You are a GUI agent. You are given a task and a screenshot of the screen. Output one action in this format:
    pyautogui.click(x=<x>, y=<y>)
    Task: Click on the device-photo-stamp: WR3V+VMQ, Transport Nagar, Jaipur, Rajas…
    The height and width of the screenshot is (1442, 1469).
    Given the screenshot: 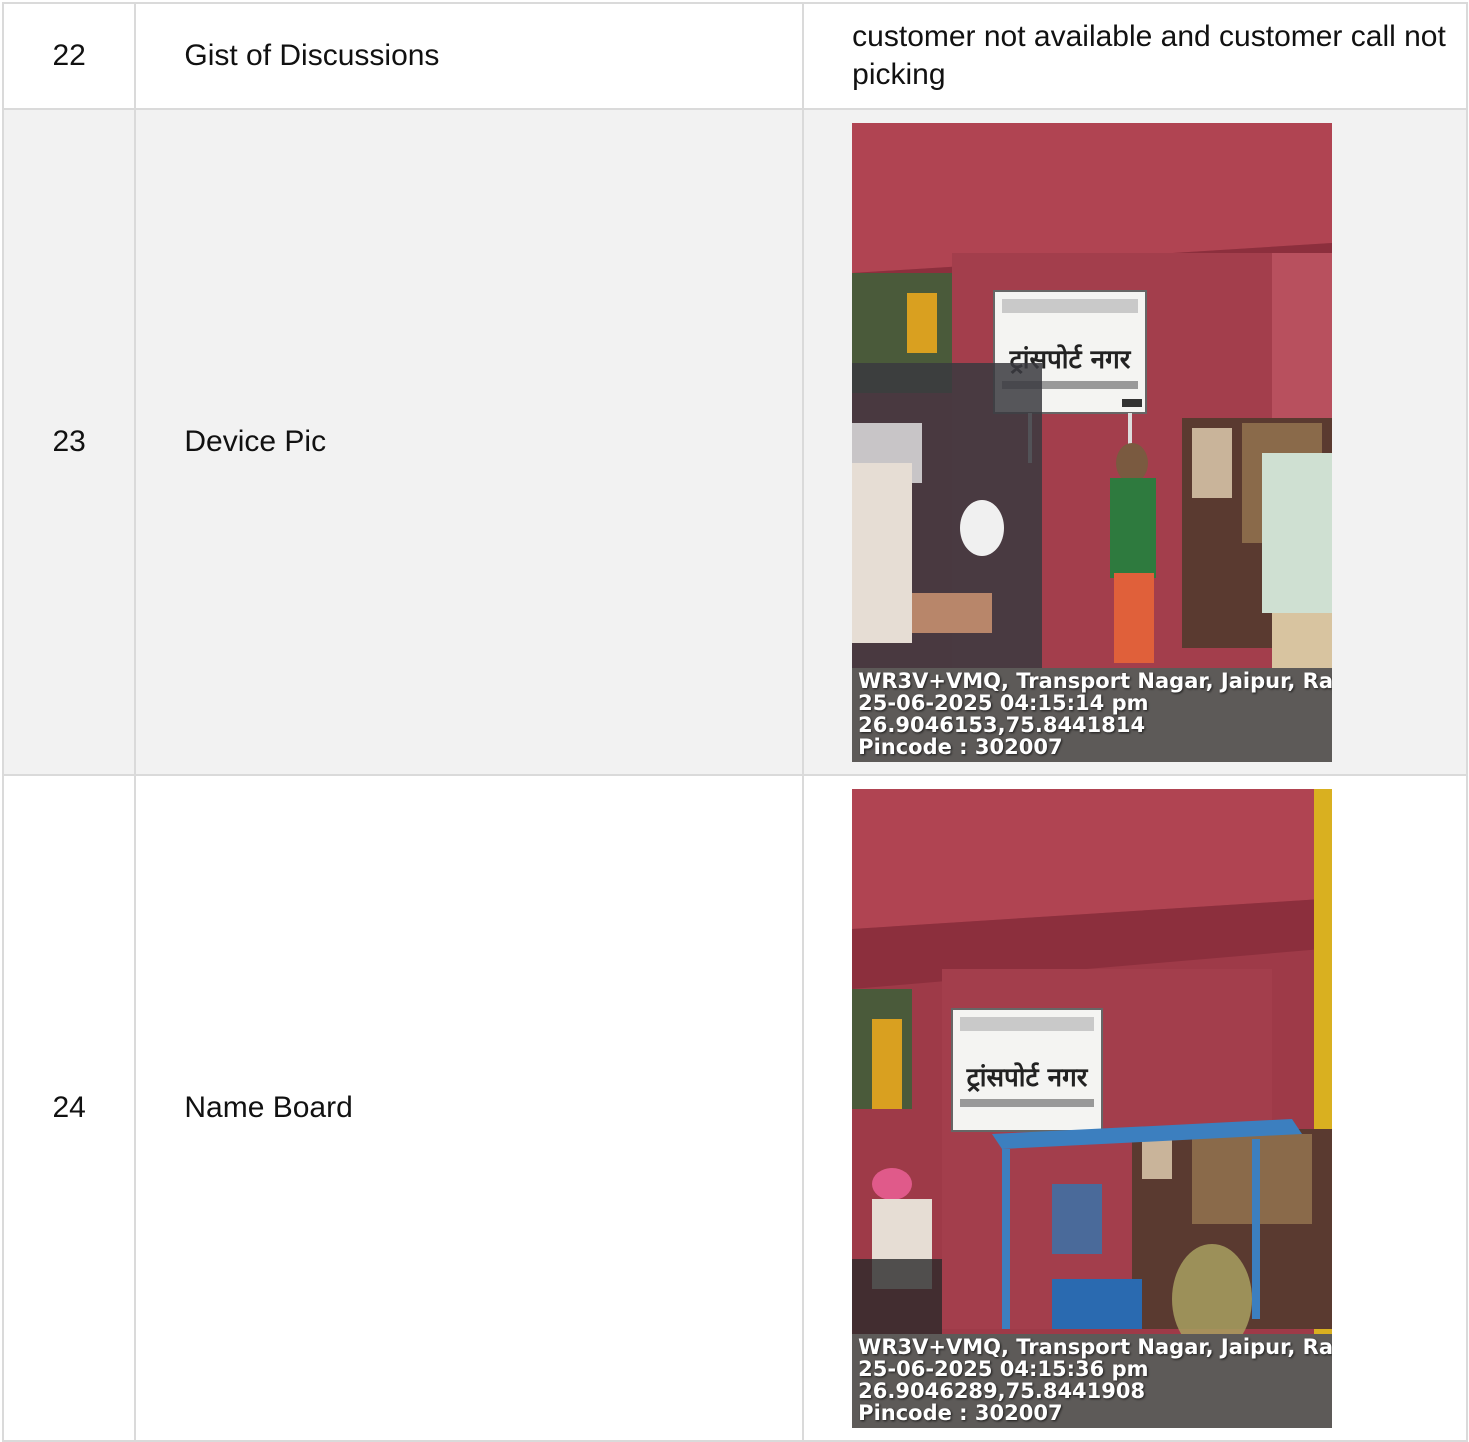 What is the action you would take?
    pyautogui.click(x=1095, y=714)
    